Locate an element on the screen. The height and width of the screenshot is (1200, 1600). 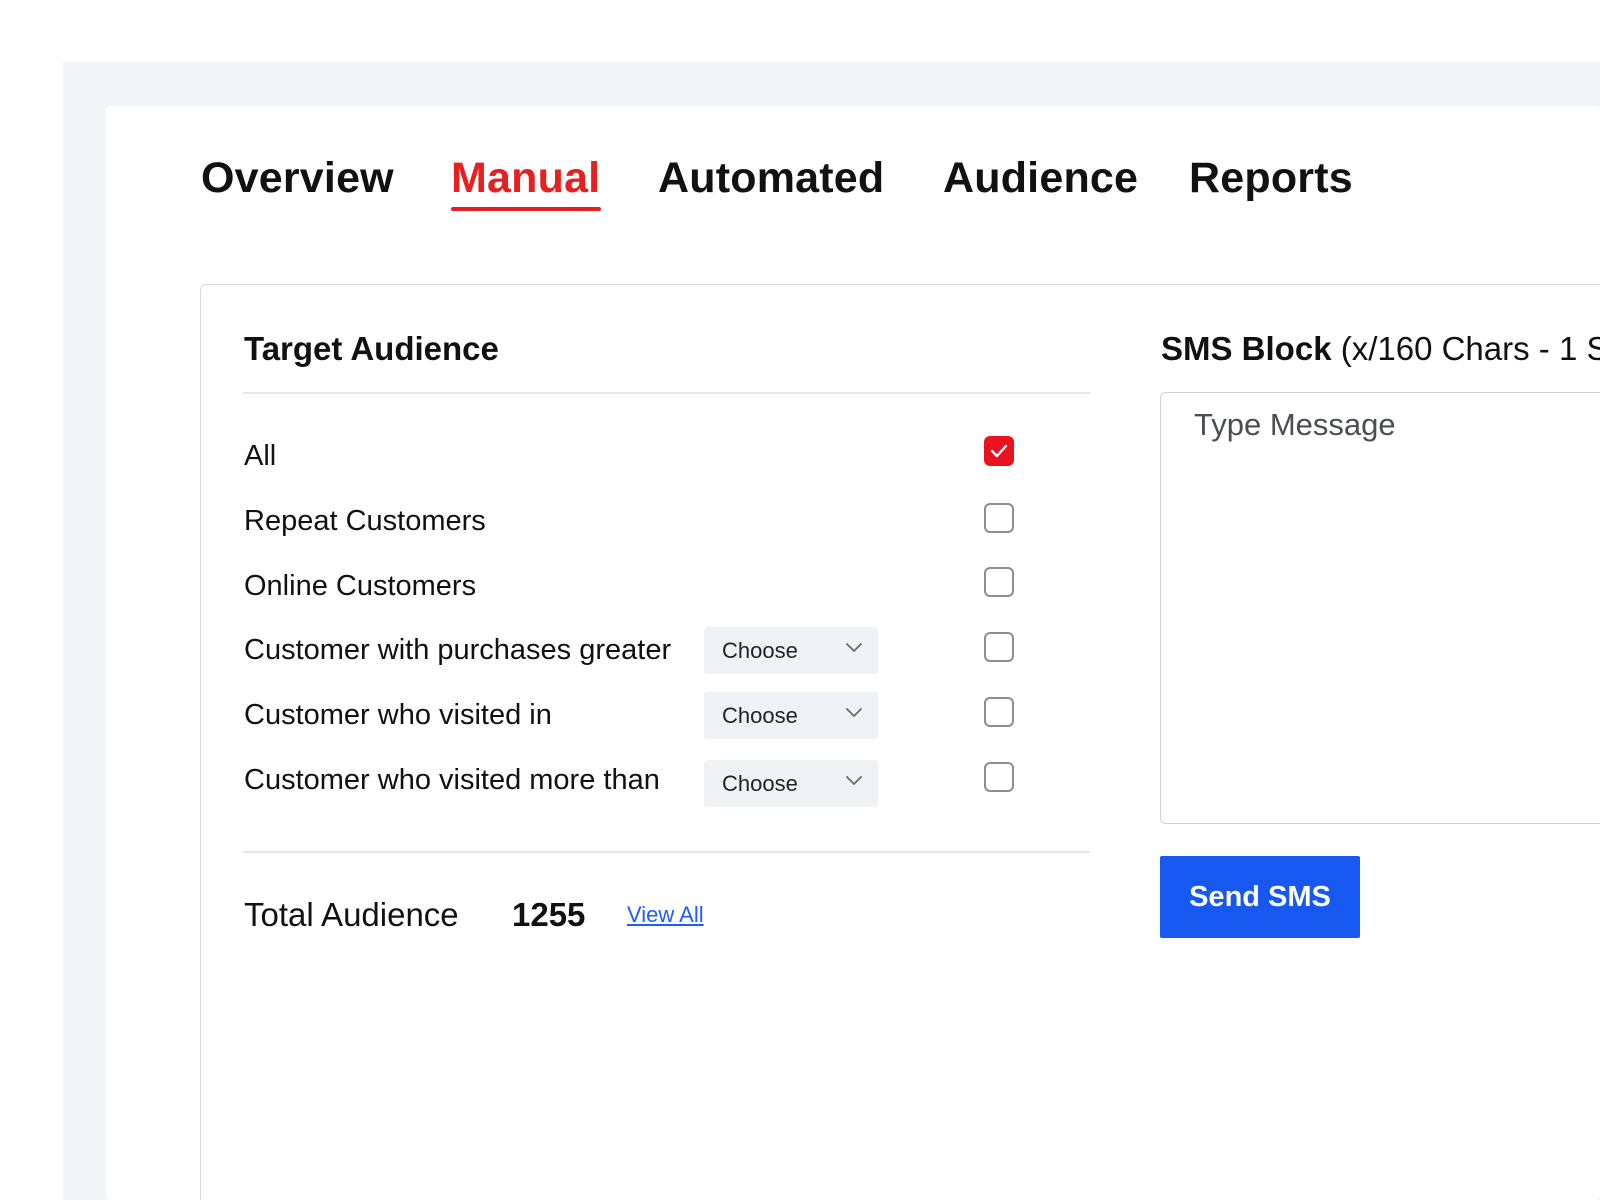
tab-manual: Manual is located at coordinates (525, 178).